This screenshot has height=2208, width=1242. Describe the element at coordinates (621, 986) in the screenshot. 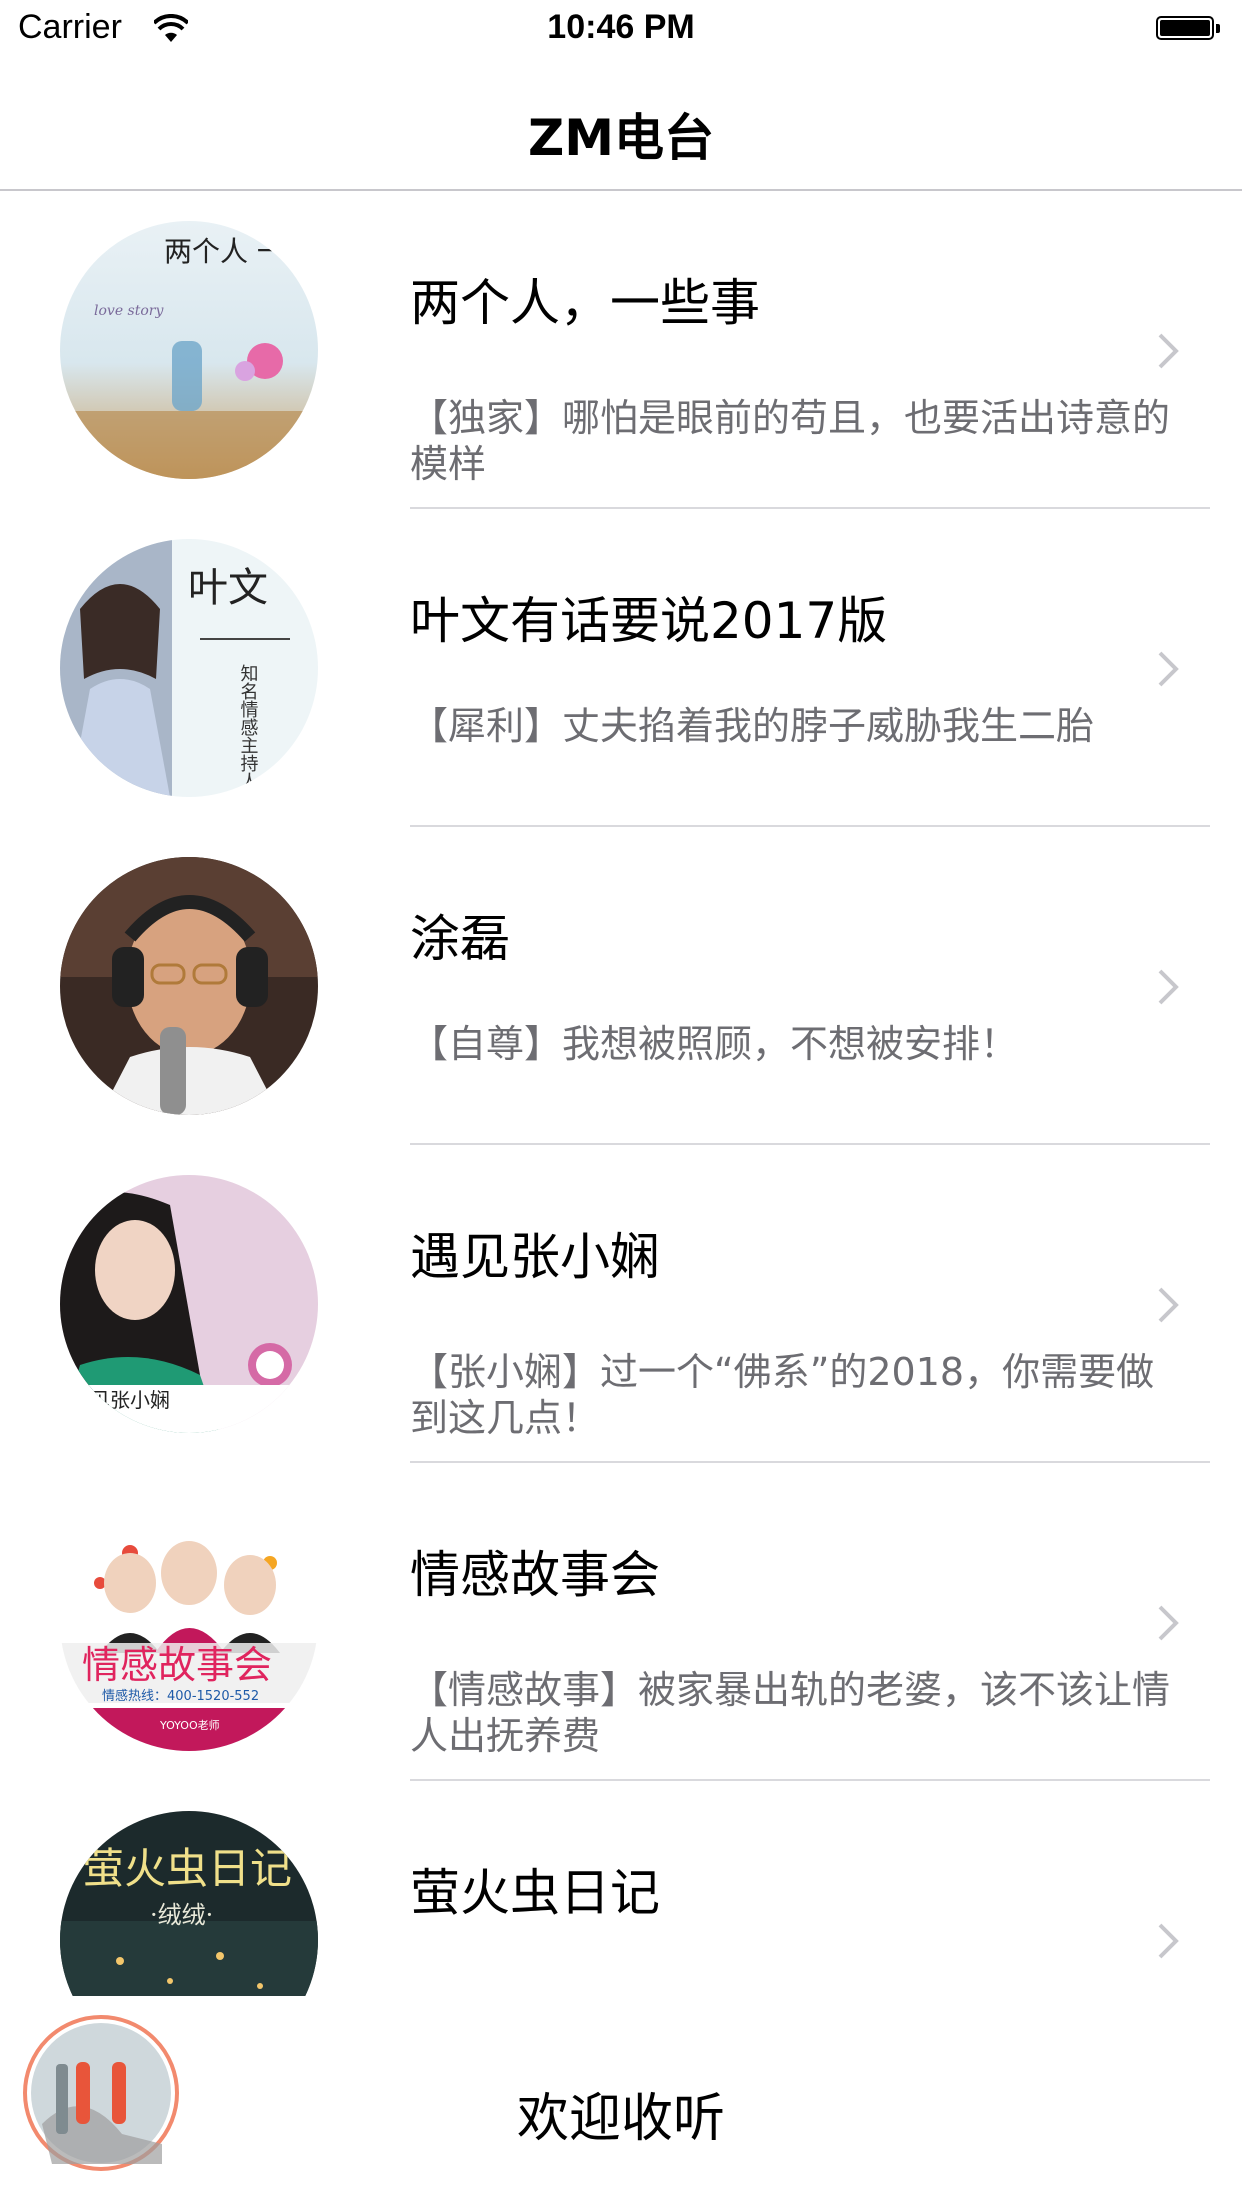

I see `list-item: 涂磊 【自尊】我想被照顾，不想被安排！` at that location.